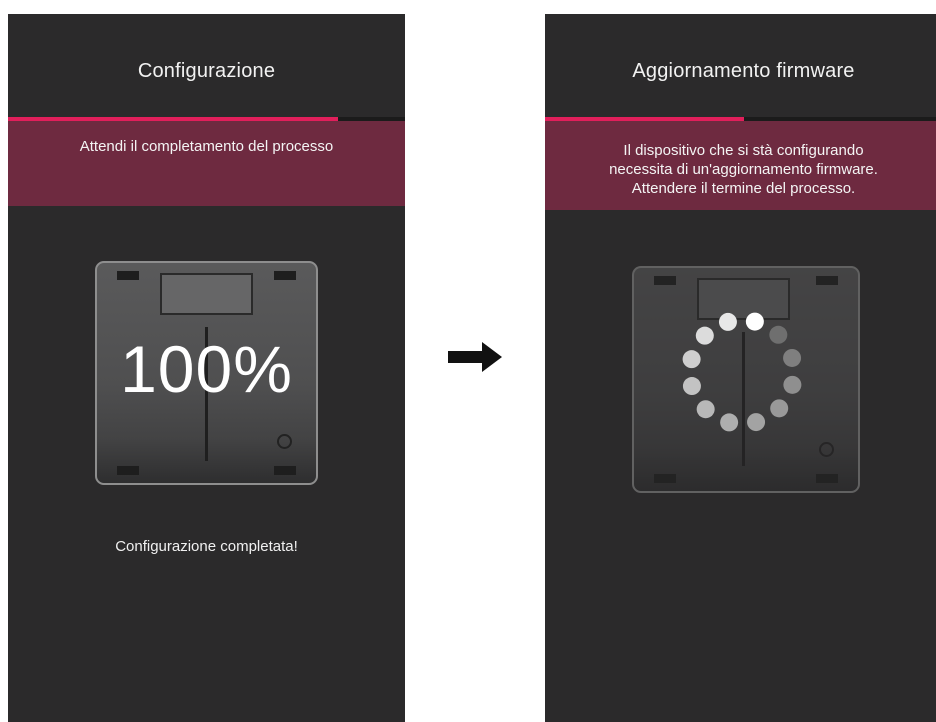 The image size is (936, 722). What do you see at coordinates (206, 146) in the screenshot?
I see `banner-text: Attendi il completamento del processo` at bounding box center [206, 146].